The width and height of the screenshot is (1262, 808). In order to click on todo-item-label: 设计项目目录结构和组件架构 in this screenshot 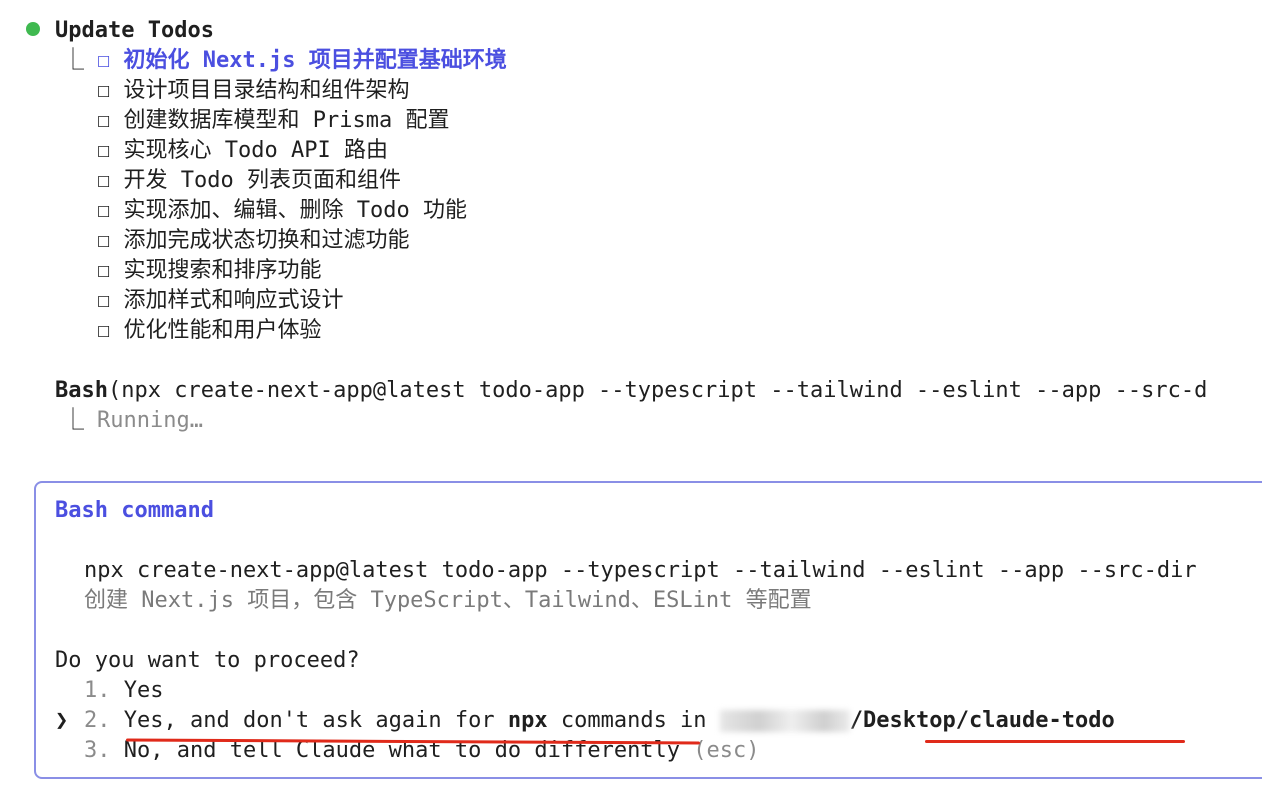, I will do `click(266, 90)`.